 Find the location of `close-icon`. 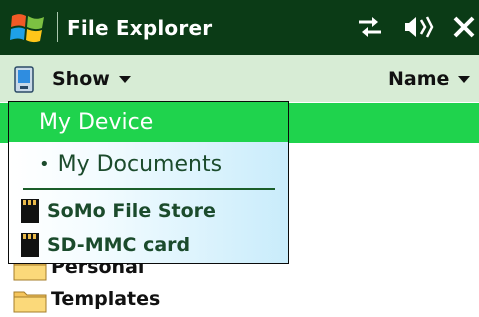

close-icon is located at coordinates (464, 27).